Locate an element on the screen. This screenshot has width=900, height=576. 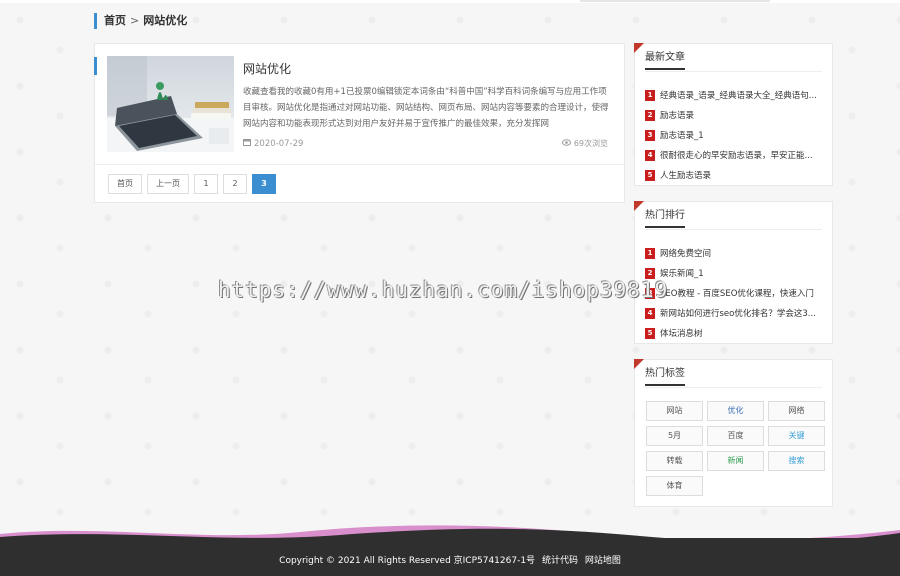
tag-item: 体育 is located at coordinates (674, 486).